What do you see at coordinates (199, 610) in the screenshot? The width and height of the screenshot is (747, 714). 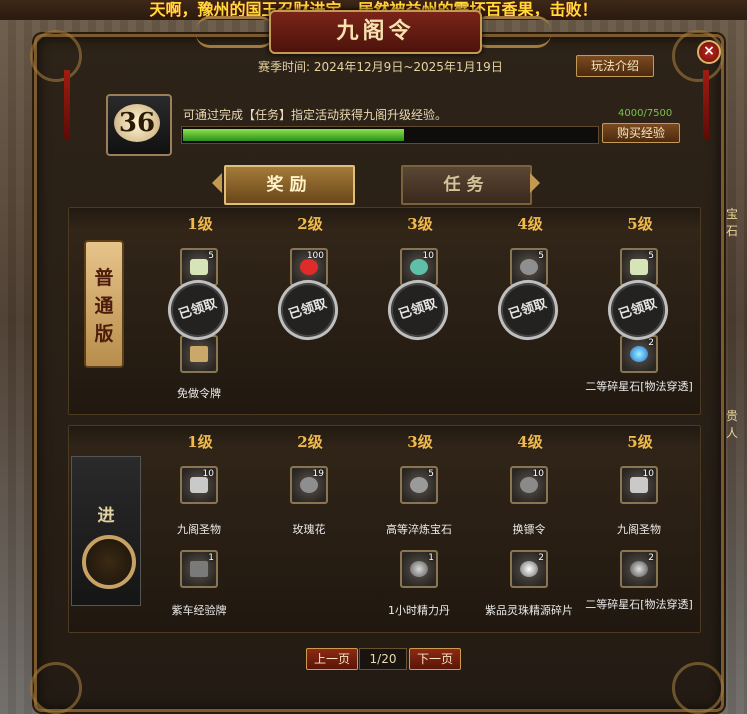 I see `item-name: 紫车经验牌` at bounding box center [199, 610].